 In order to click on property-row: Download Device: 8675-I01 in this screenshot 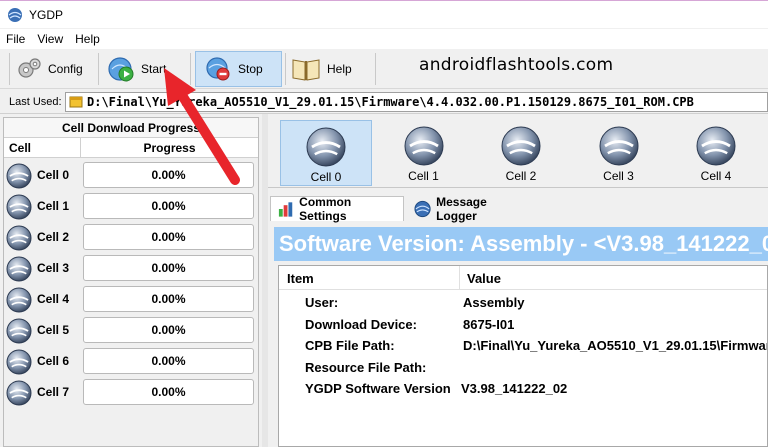, I will do `click(523, 324)`.